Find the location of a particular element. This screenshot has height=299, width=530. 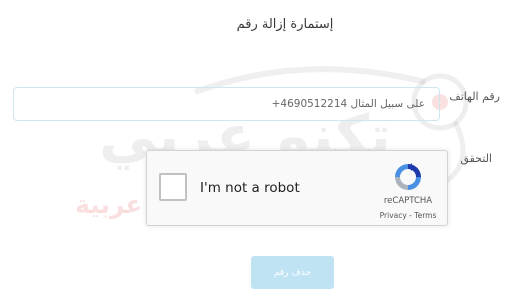

recaptcha-logo-icon is located at coordinates (408, 176).